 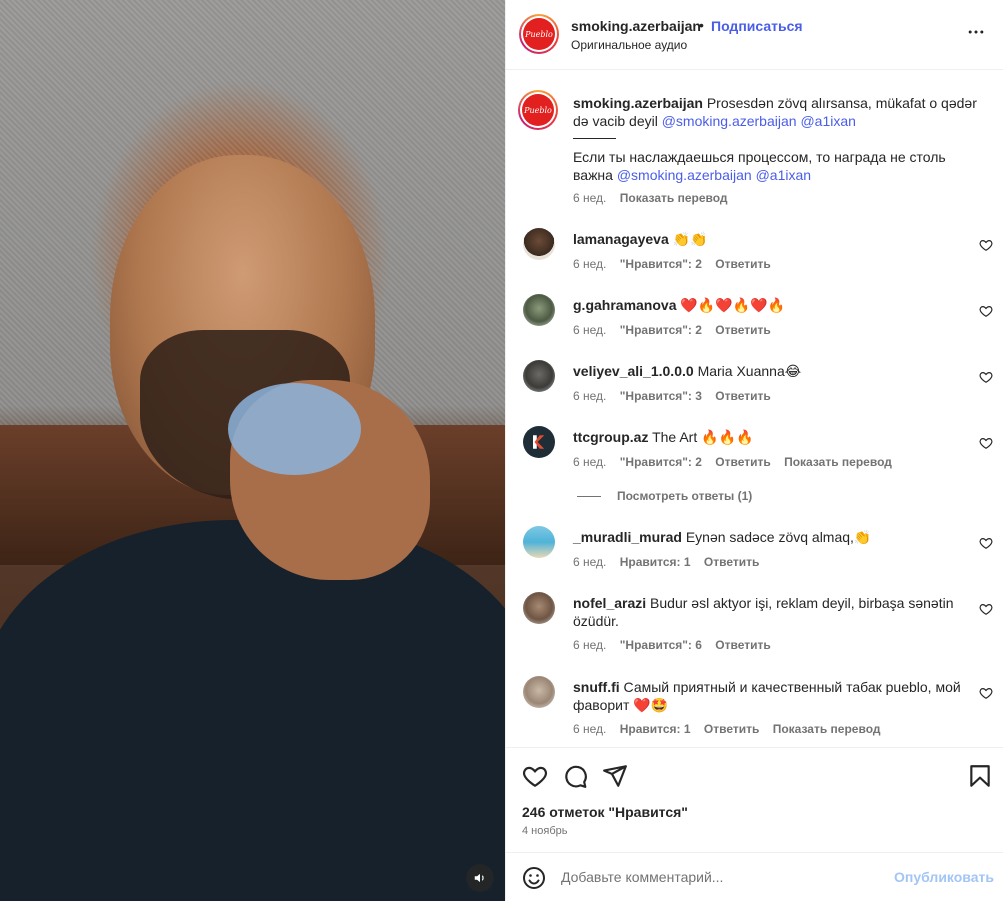 What do you see at coordinates (980, 776) in the screenshot?
I see `bookmark-icon` at bounding box center [980, 776].